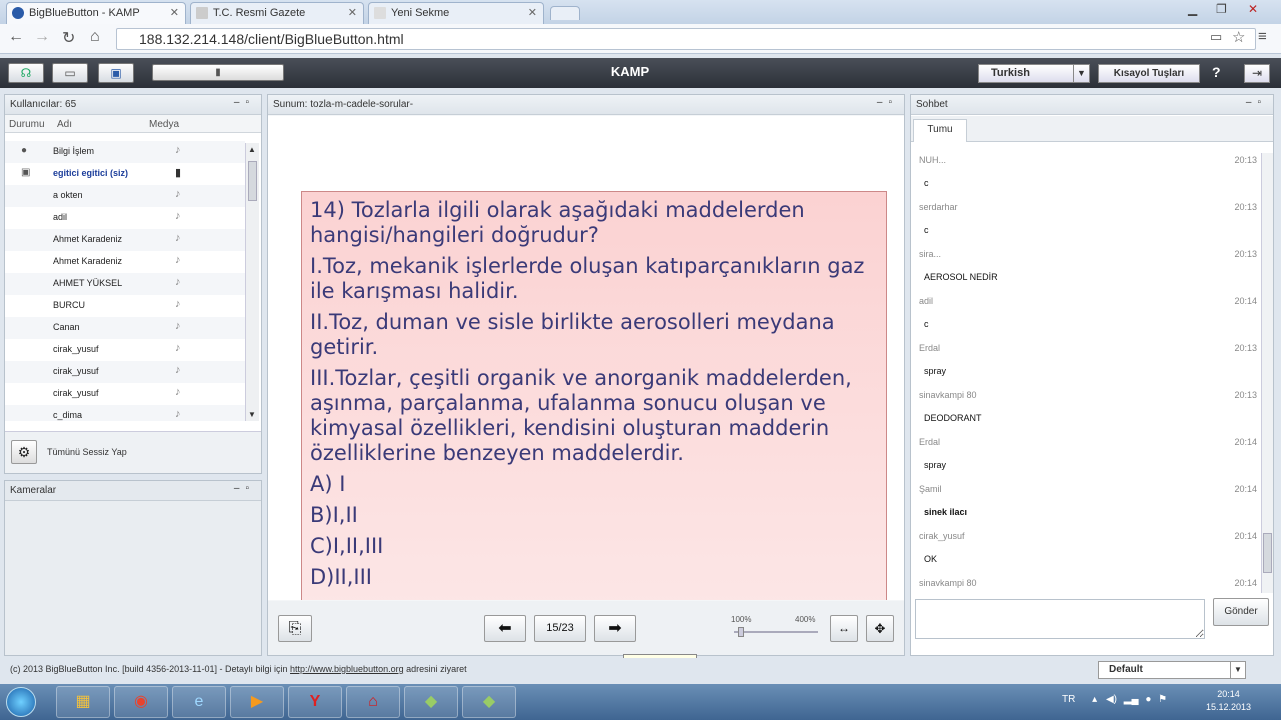  Describe the element at coordinates (615, 628) in the screenshot. I see `next-slide-button: ➡` at that location.